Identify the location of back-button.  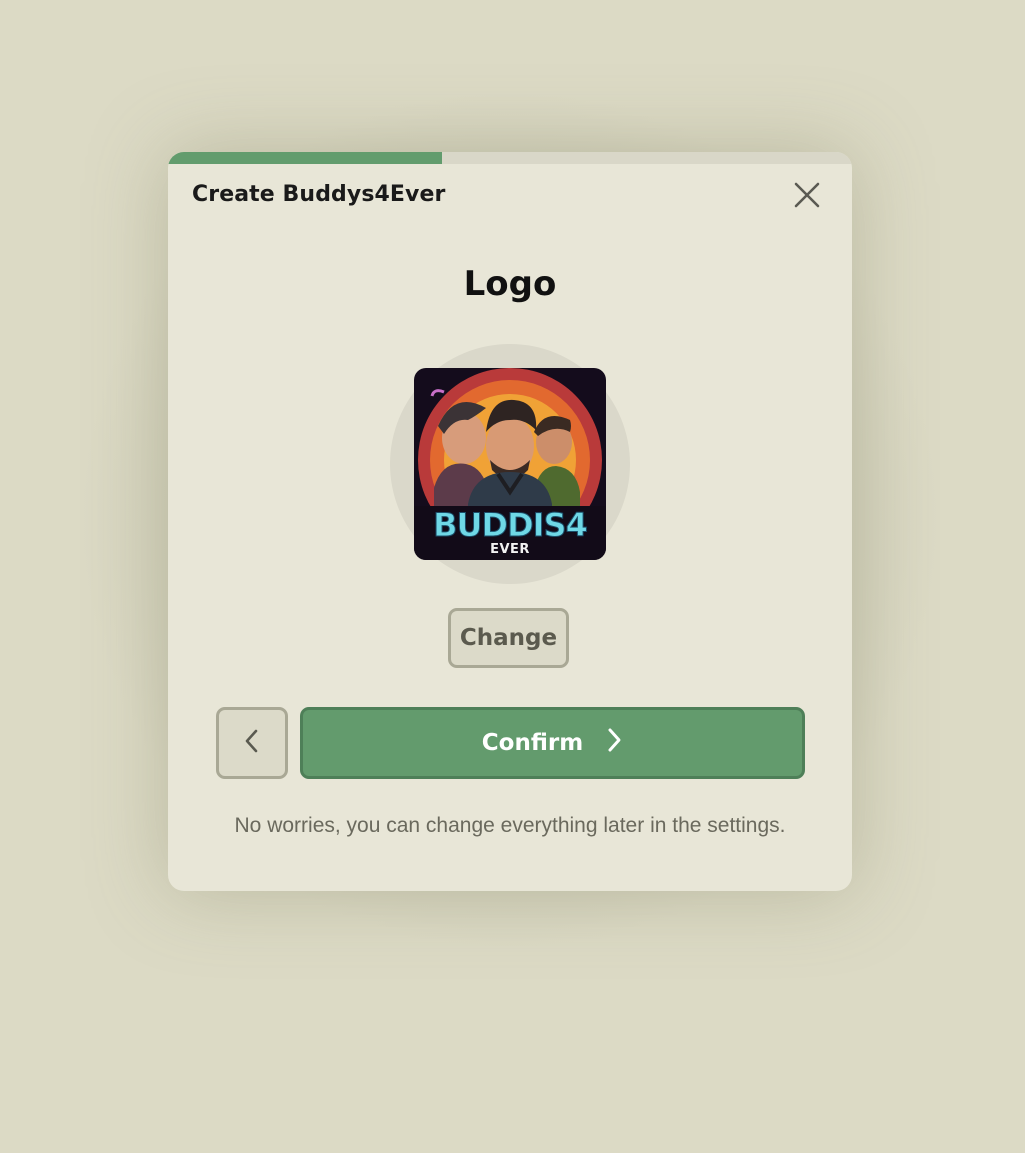
(252, 743).